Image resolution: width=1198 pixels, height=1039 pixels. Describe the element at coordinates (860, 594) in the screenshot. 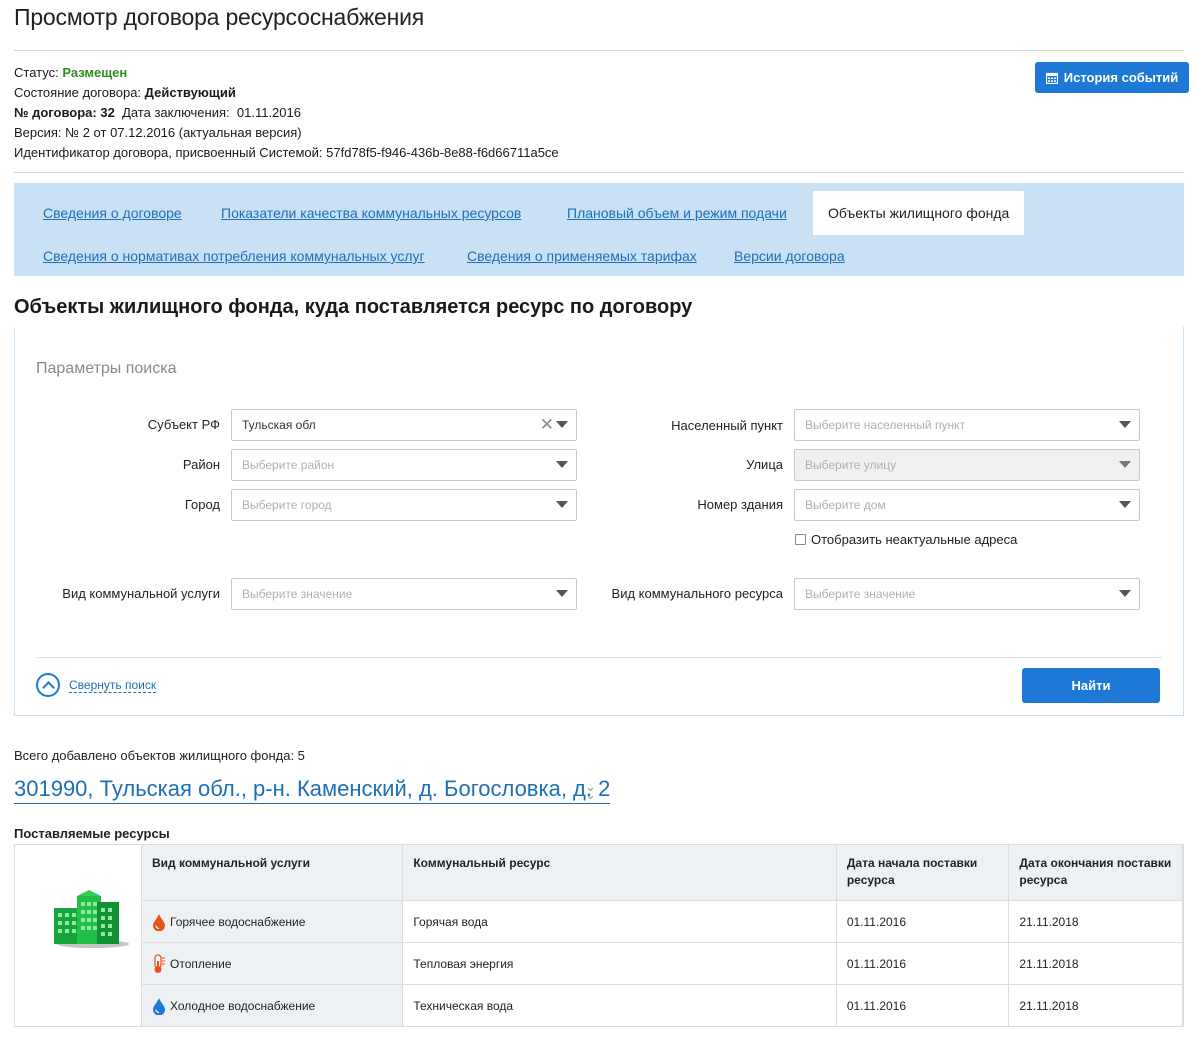

I see `resource-placeholder: Выберите значение` at that location.